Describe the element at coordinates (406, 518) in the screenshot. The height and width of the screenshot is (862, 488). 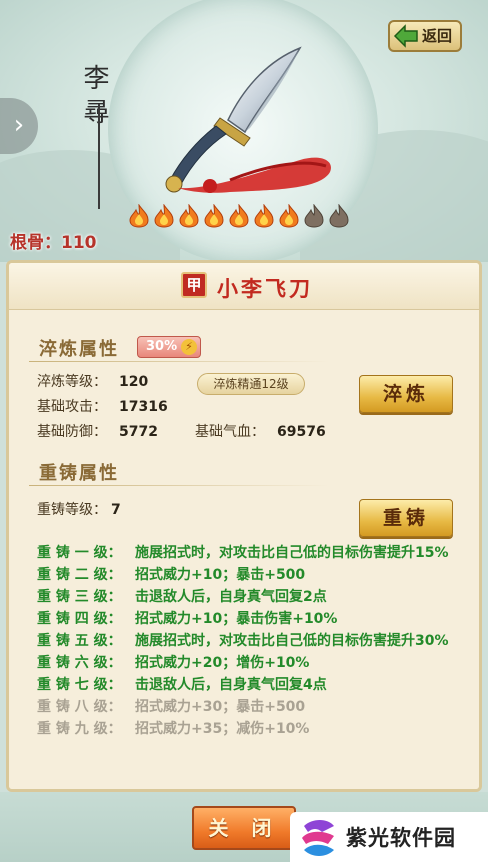
I see `recast-button: 重铸` at that location.